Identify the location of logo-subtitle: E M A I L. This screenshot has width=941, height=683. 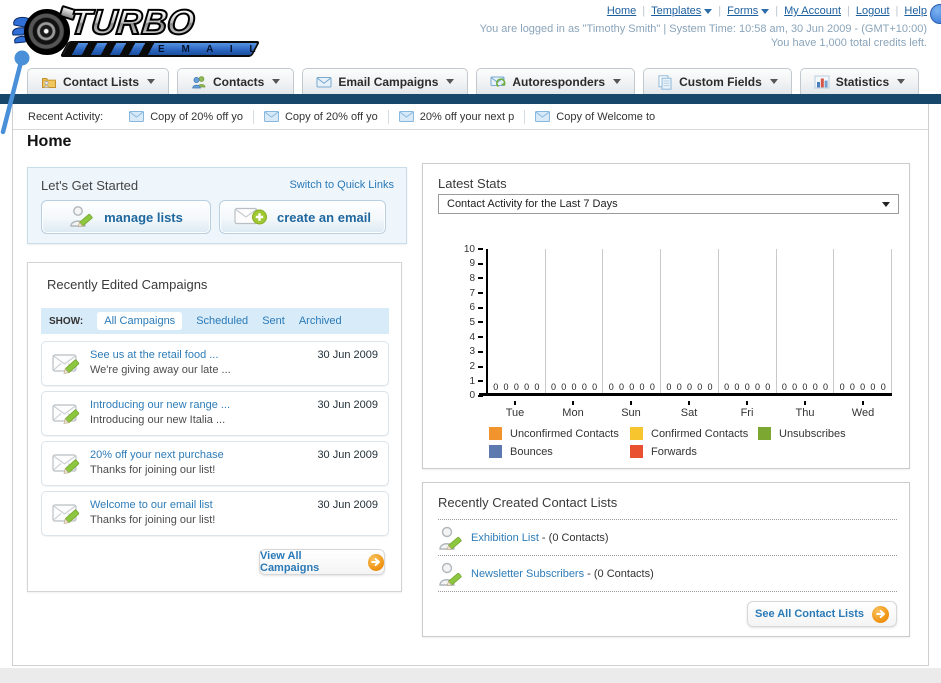
(210, 49).